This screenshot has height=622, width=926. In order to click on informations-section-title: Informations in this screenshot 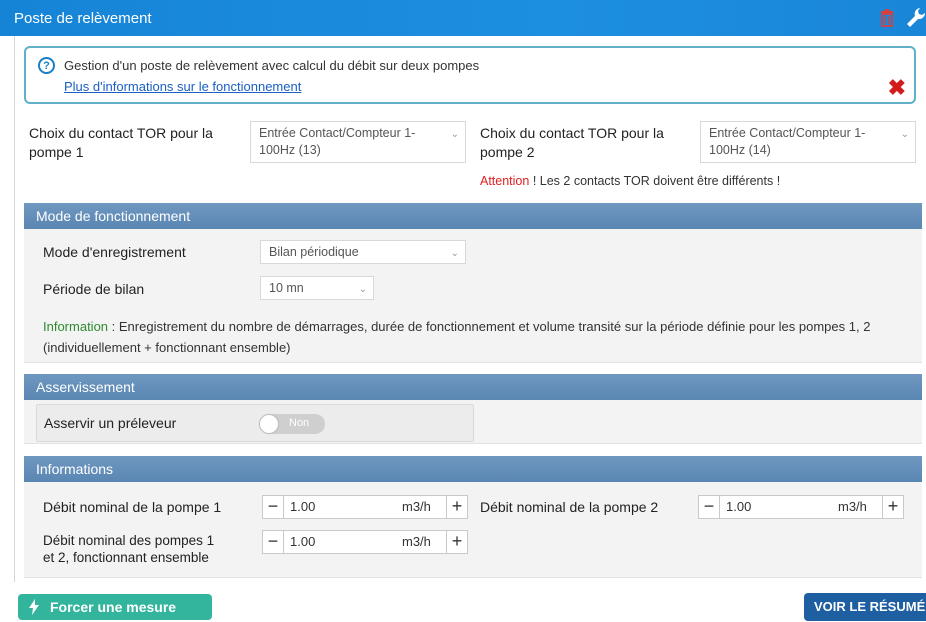, I will do `click(473, 469)`.